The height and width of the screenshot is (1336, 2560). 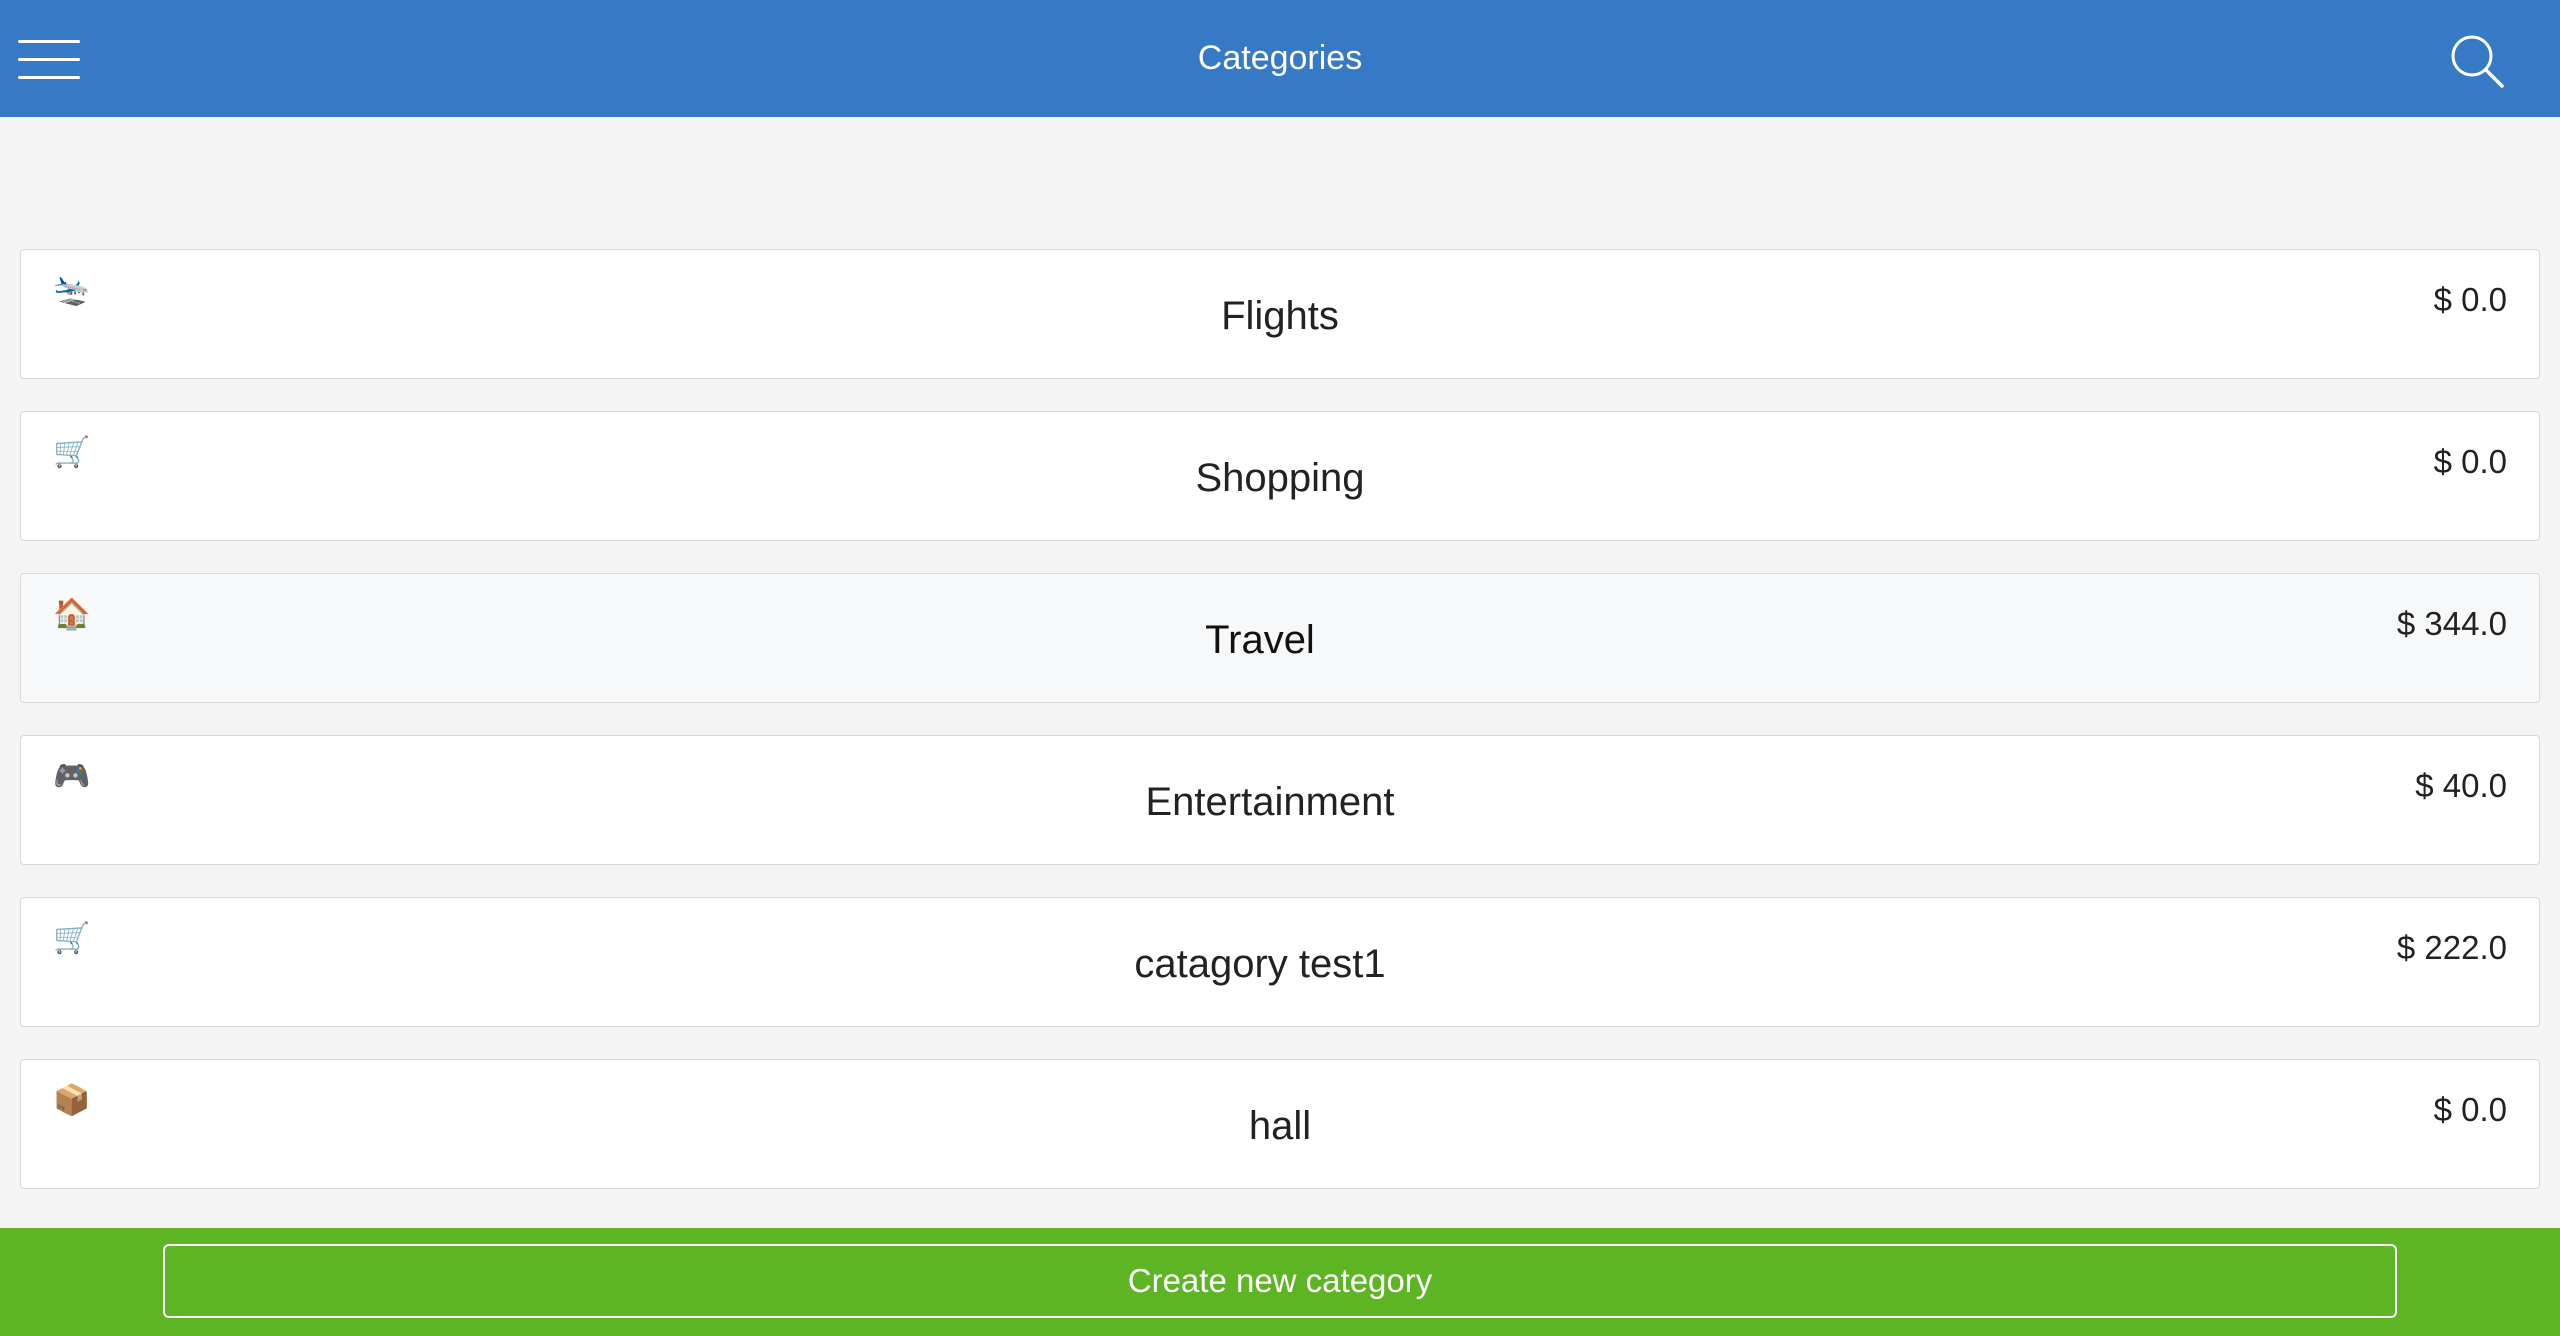 I want to click on category-name: catagory test1, so click(x=1260, y=964).